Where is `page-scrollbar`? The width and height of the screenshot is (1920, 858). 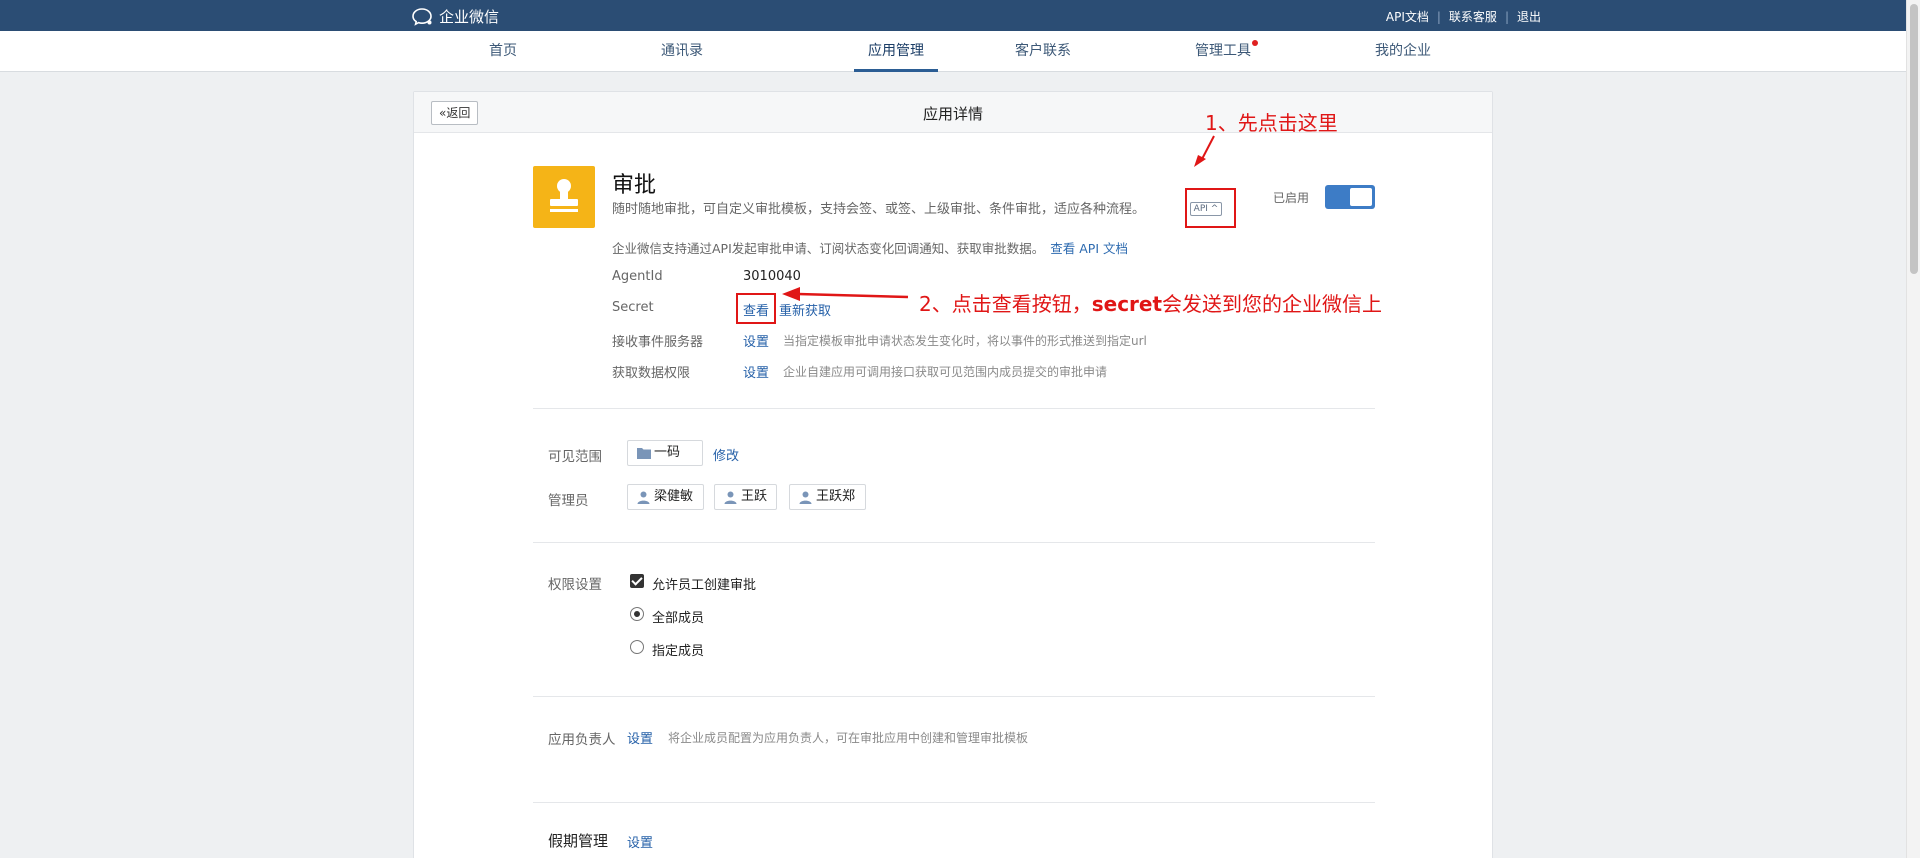
page-scrollbar is located at coordinates (1913, 429).